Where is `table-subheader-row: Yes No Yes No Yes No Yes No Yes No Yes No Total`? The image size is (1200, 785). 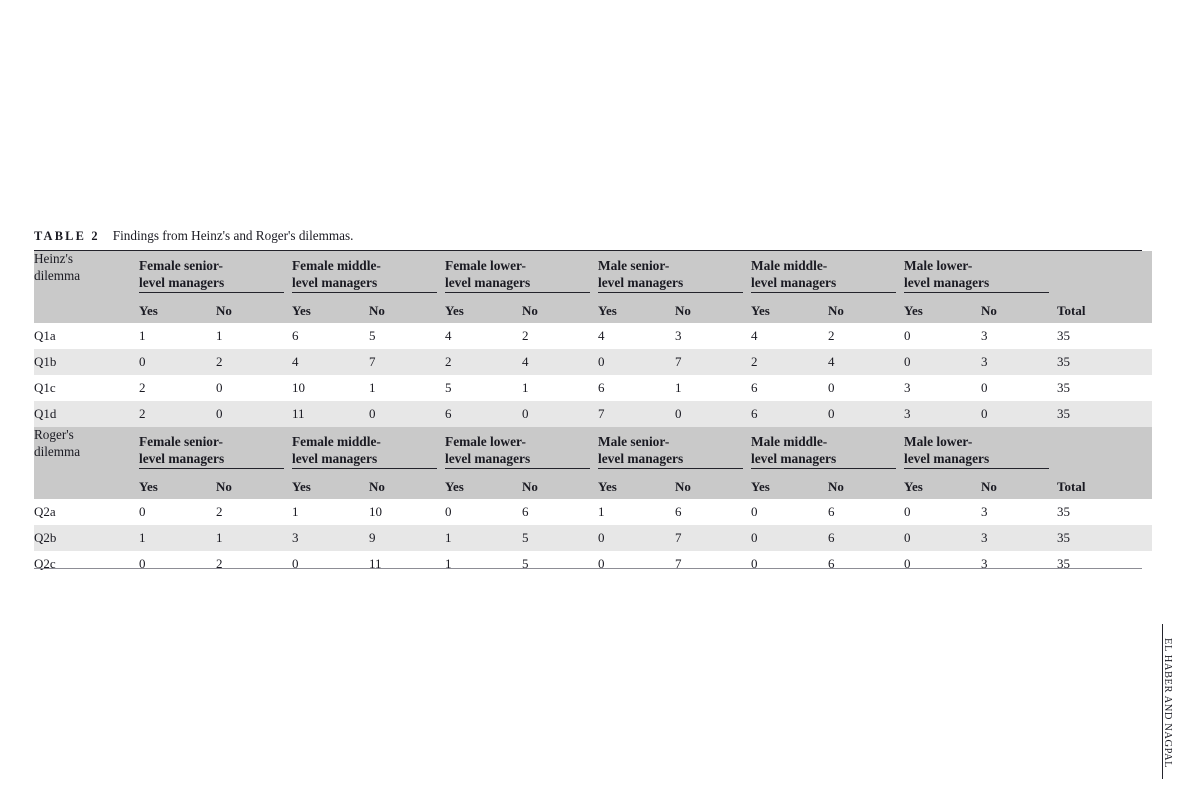 table-subheader-row: Yes No Yes No Yes No Yes No Yes No Yes No Total is located at coordinates (593, 486).